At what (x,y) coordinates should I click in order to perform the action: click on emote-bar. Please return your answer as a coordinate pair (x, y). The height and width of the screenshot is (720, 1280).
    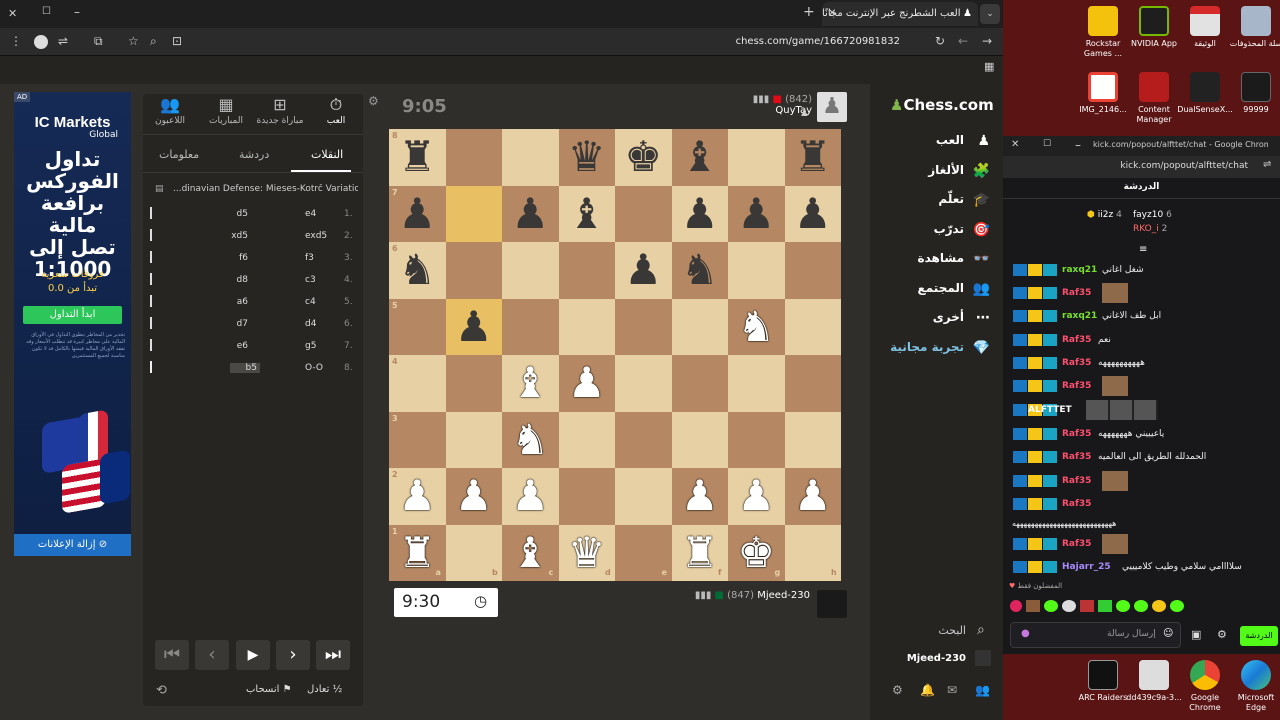
    Looking at the image, I should click on (1102, 607).